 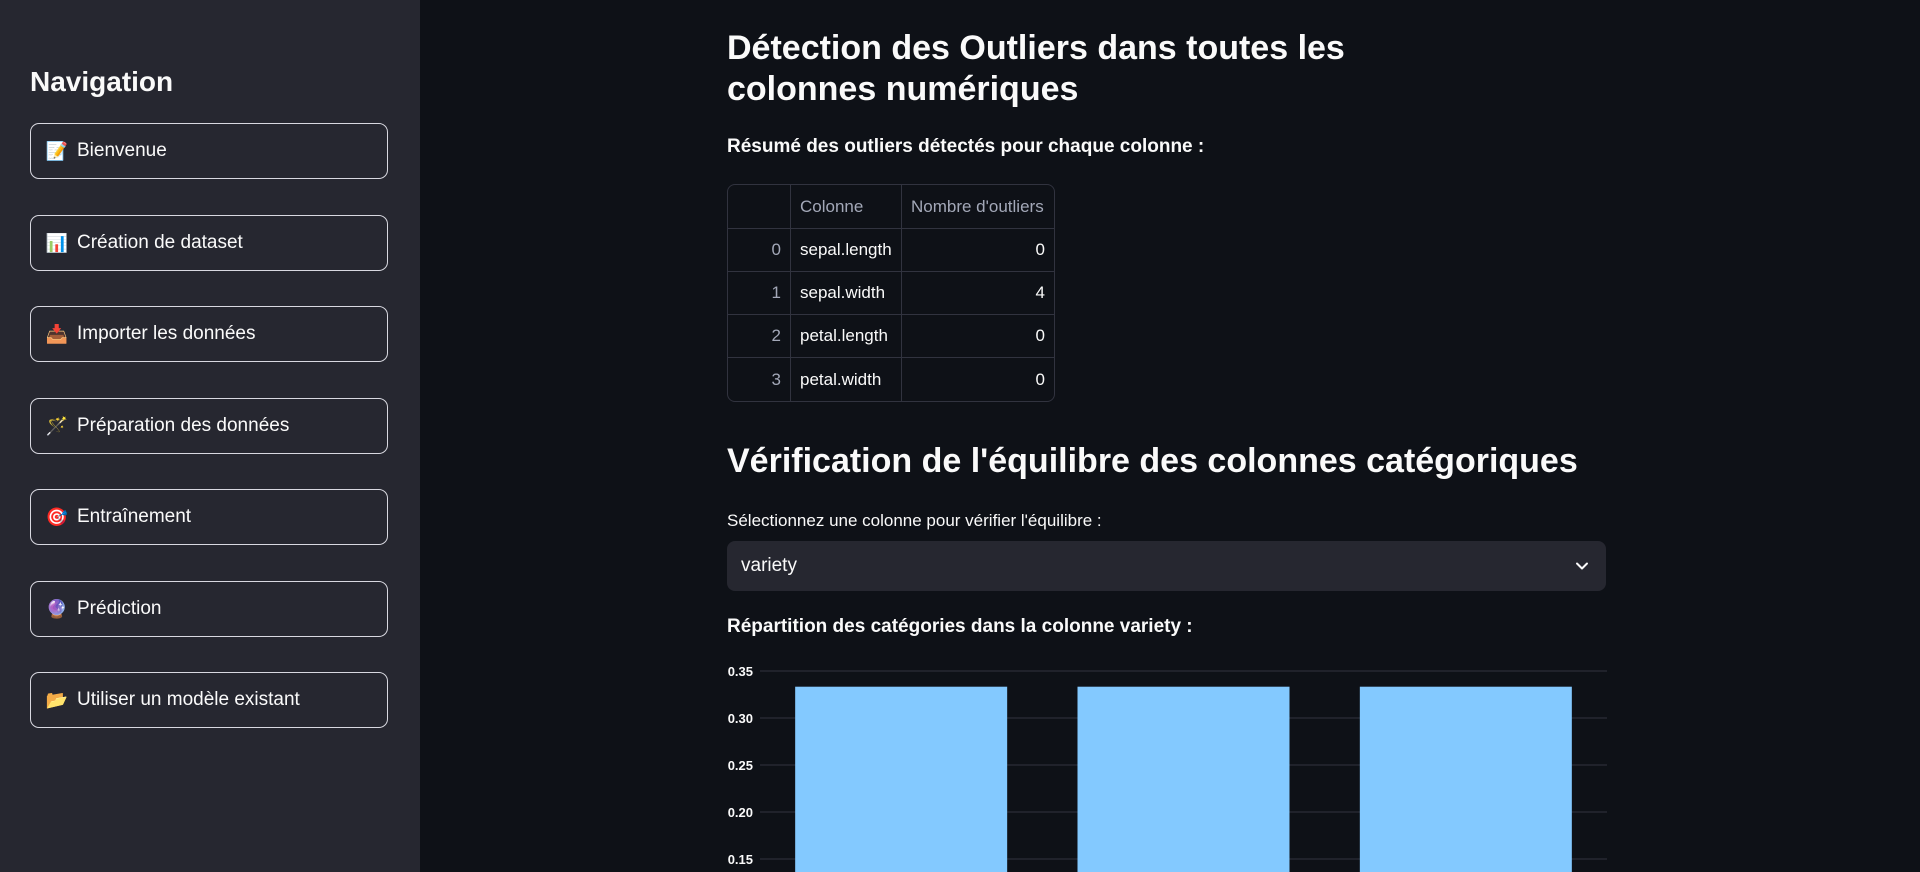 What do you see at coordinates (1582, 566) in the screenshot?
I see `chevron-down-icon` at bounding box center [1582, 566].